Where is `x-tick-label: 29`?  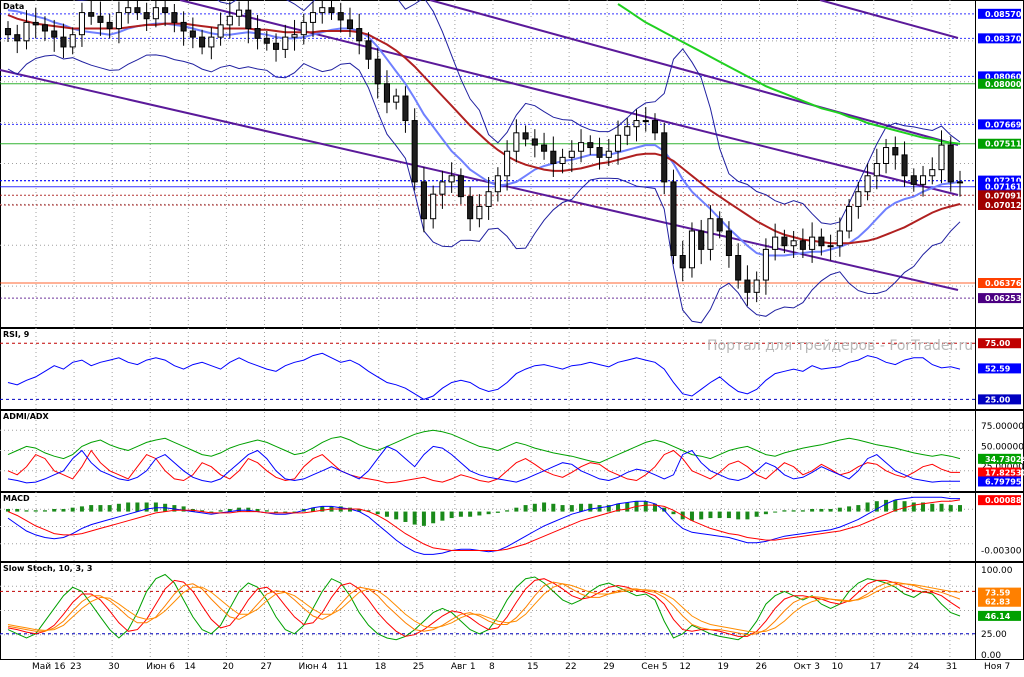 x-tick-label: 29 is located at coordinates (609, 667).